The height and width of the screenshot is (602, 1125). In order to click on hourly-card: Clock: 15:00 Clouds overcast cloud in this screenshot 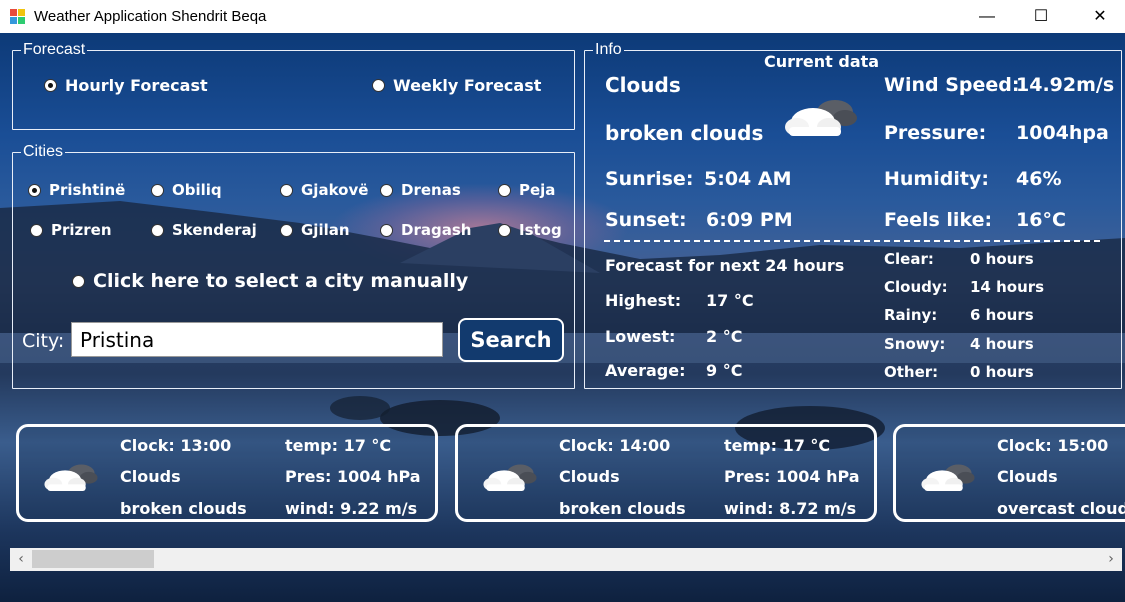, I will do `click(1009, 473)`.